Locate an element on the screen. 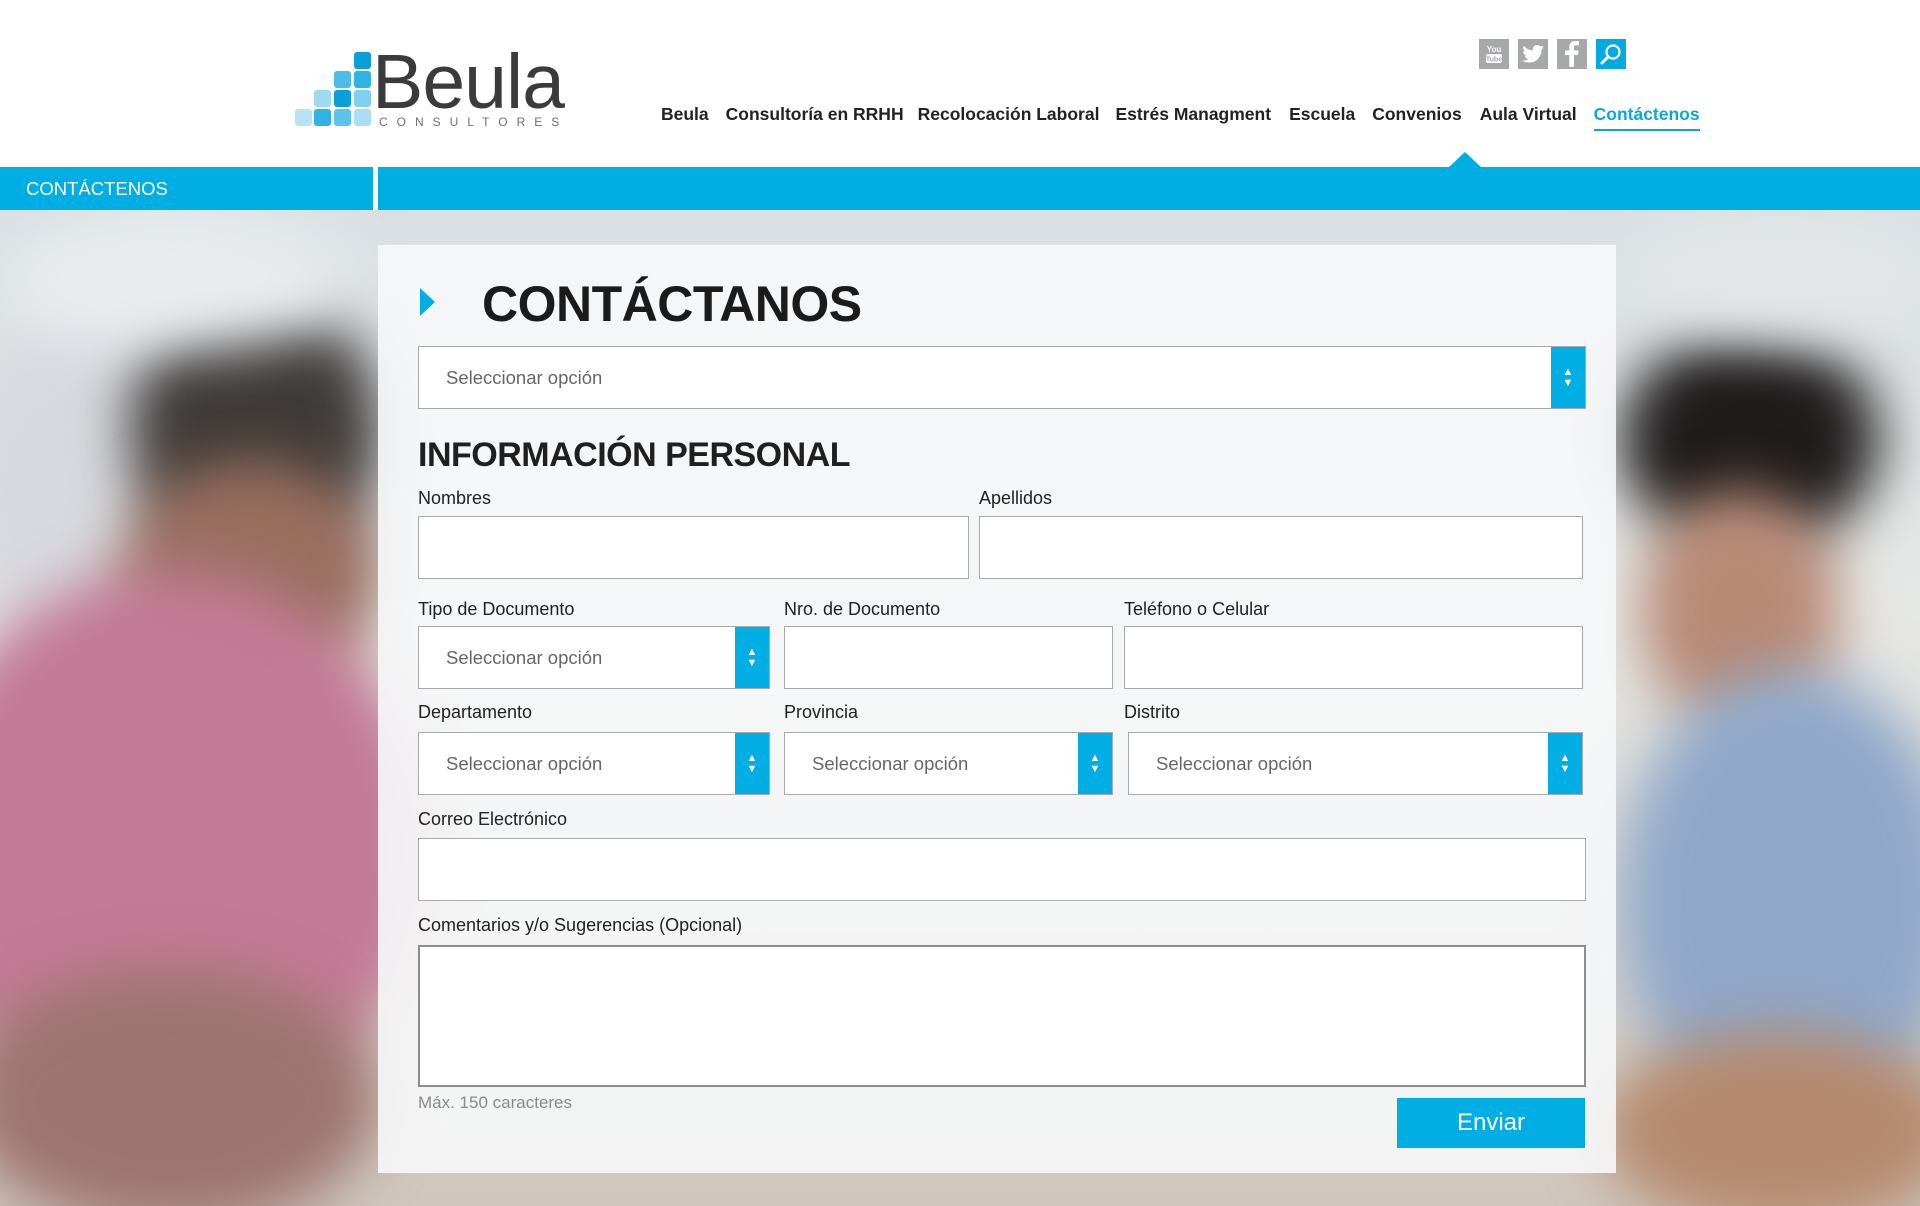 The width and height of the screenshot is (1920, 1206). tipo-documento-select: Seleccionar opción ▲ ▼ is located at coordinates (594, 657).